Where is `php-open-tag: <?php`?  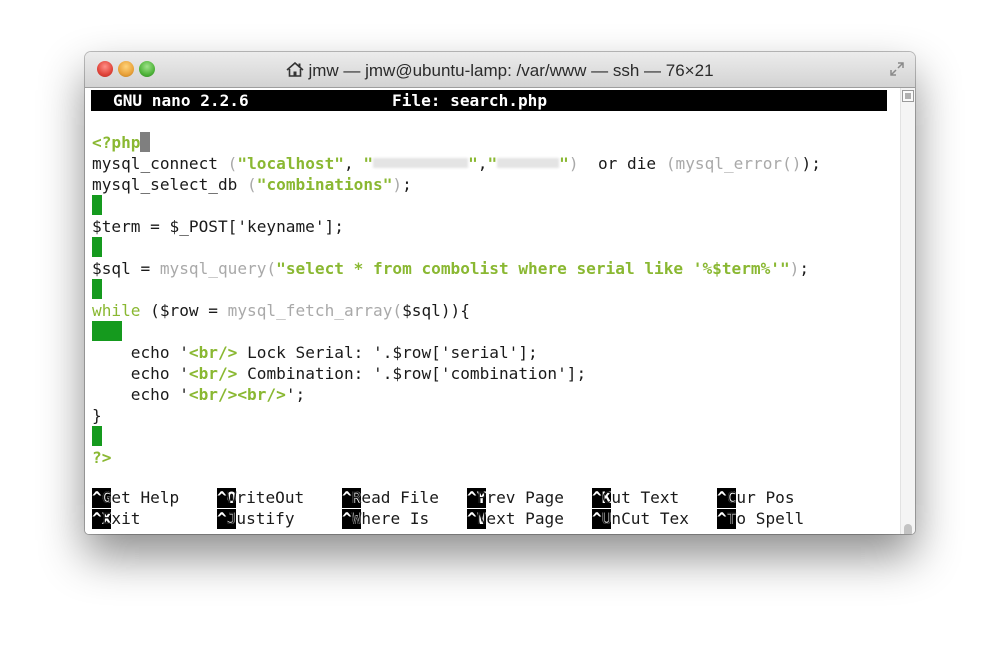
php-open-tag: <?php is located at coordinates (116, 142).